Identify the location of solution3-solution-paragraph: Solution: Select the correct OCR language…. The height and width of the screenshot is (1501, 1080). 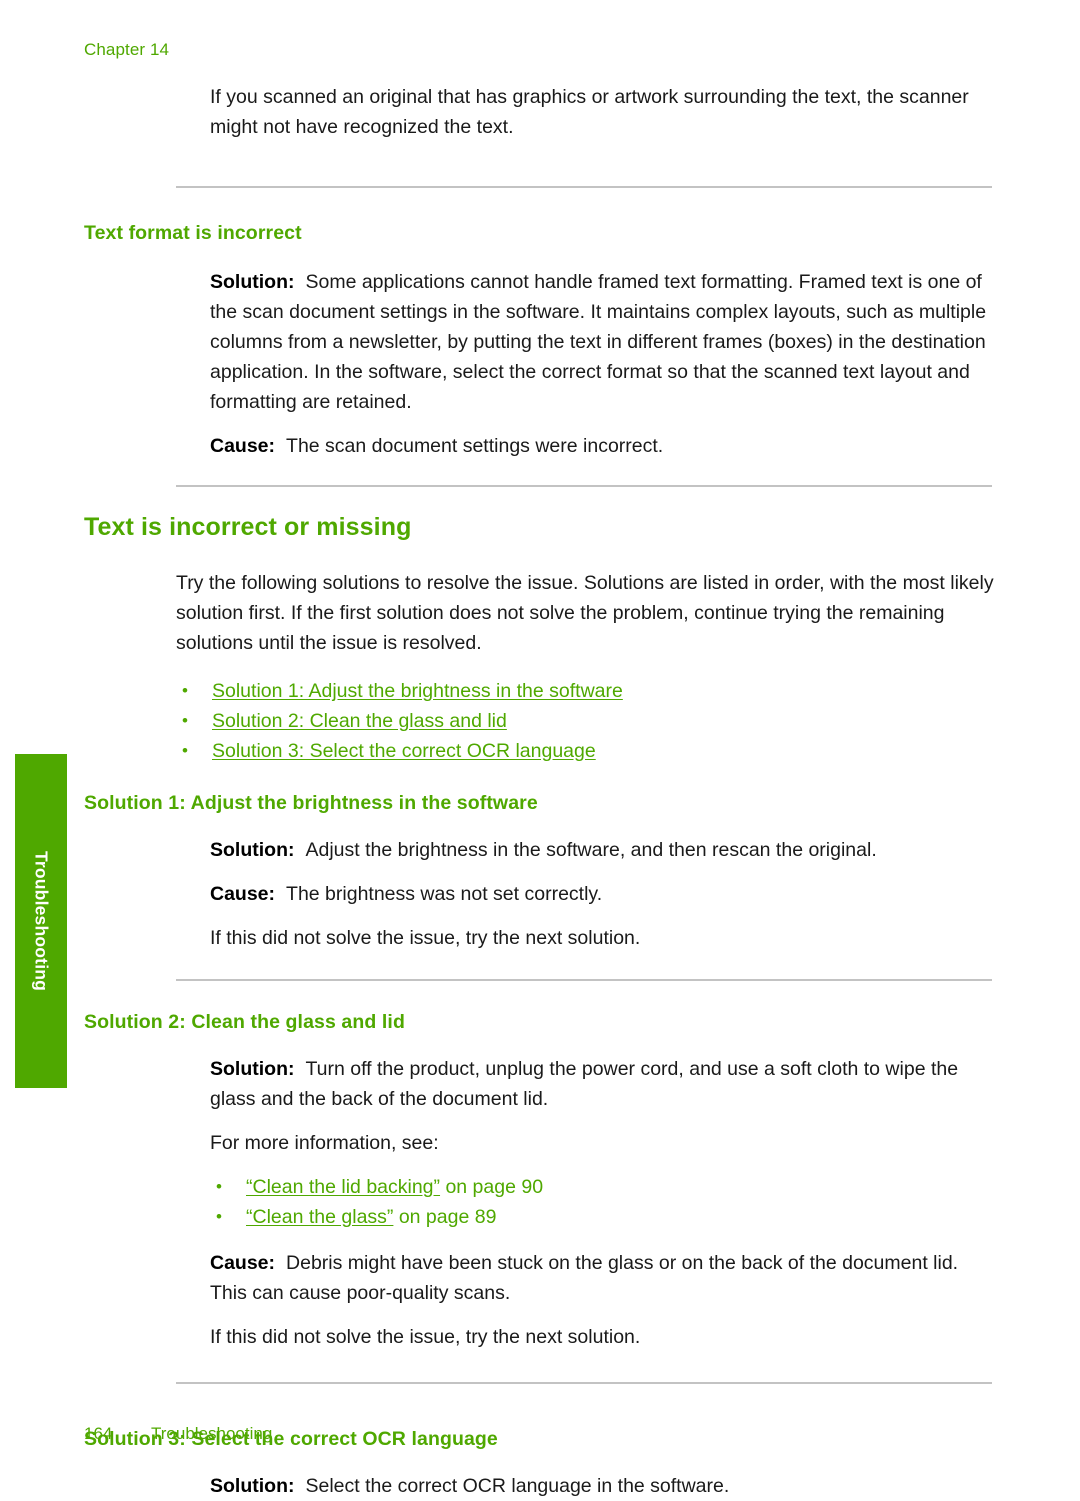
(603, 1486).